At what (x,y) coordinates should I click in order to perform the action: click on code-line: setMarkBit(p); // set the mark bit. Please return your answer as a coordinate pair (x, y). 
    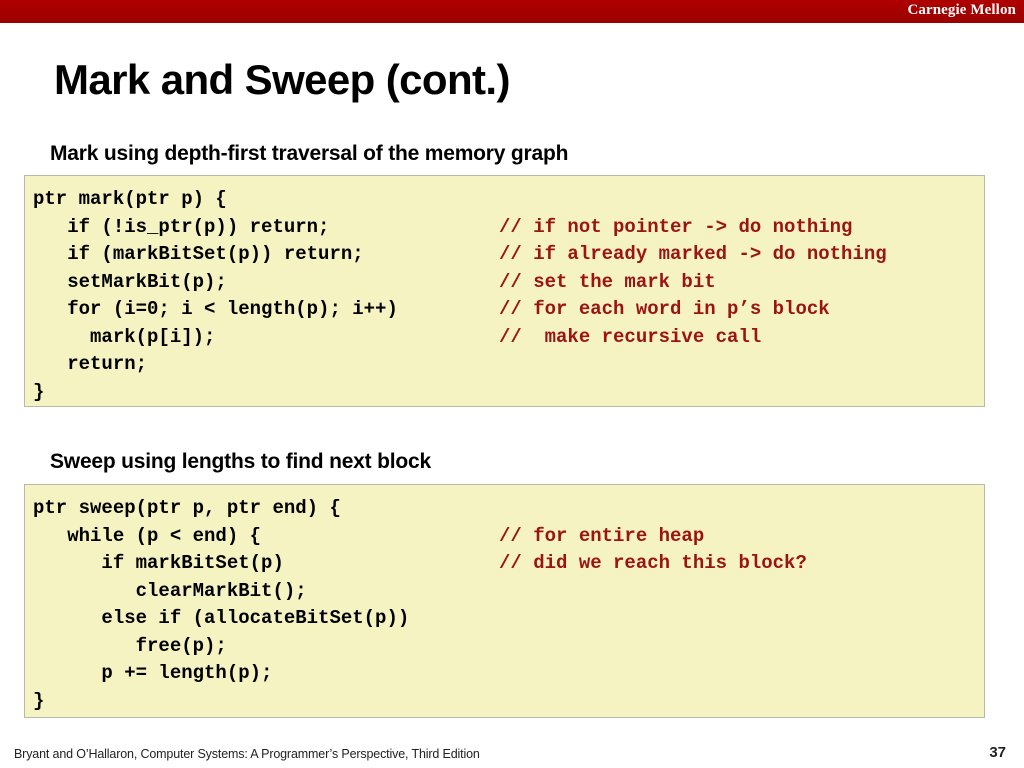
    Looking at the image, I should click on (508, 283).